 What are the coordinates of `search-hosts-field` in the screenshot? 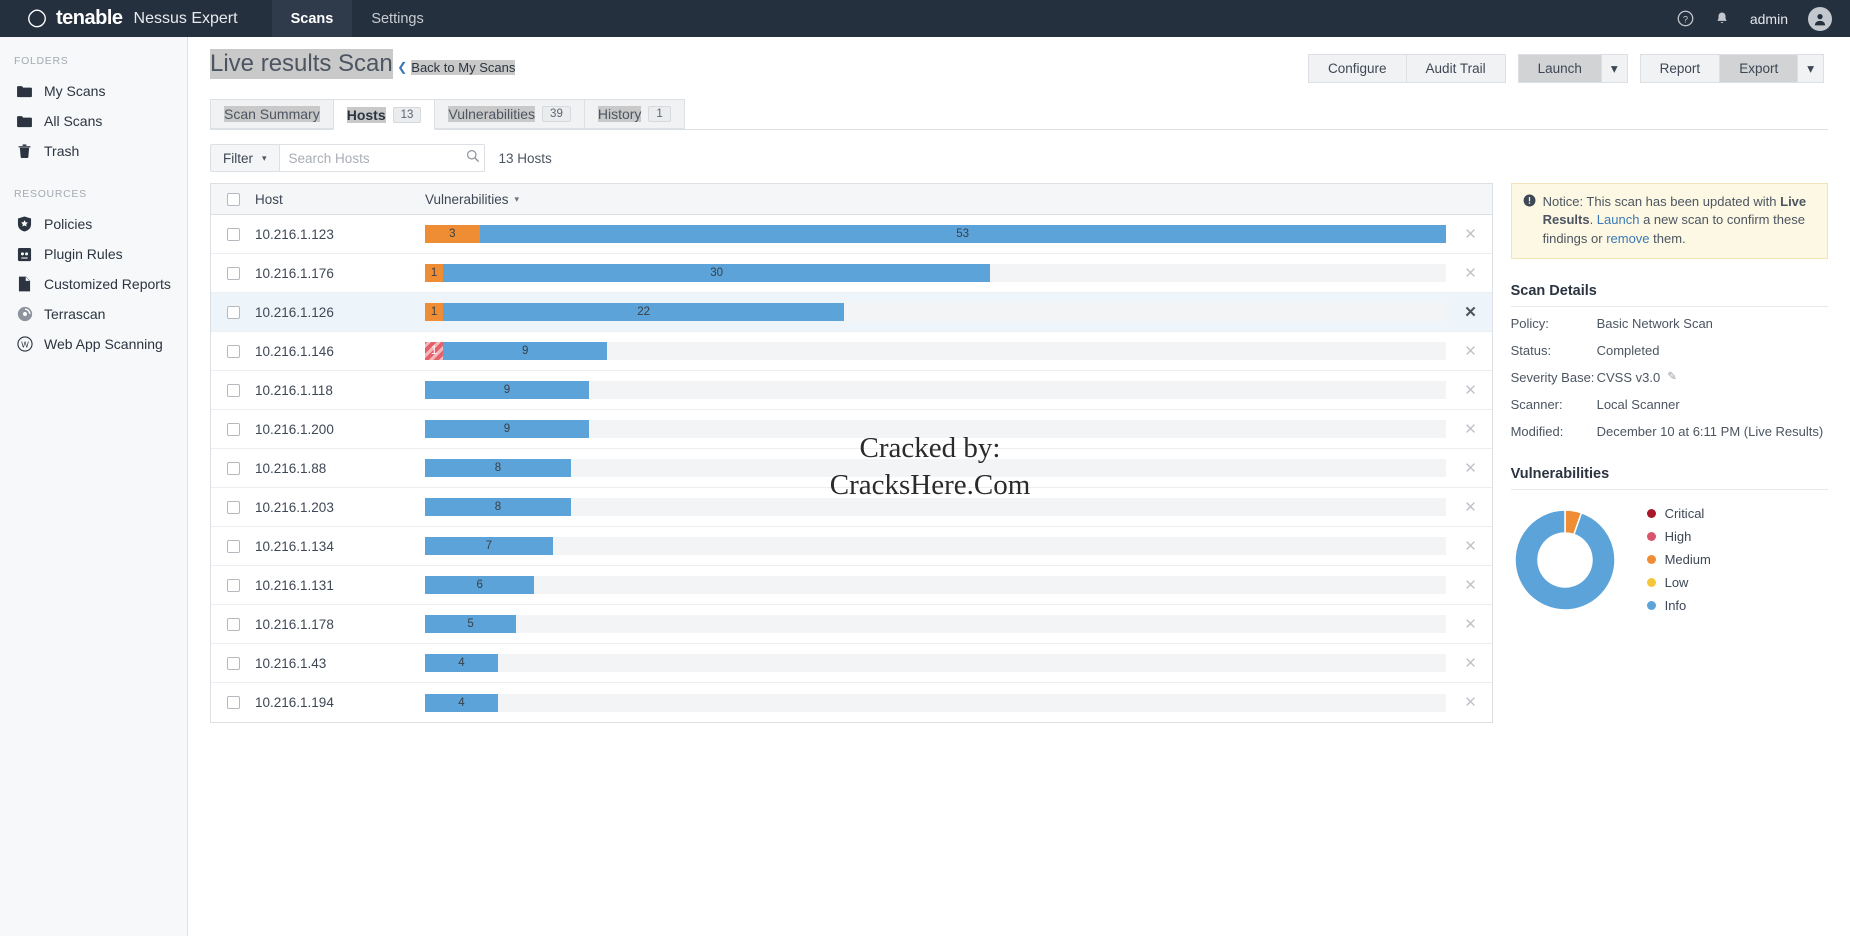 It's located at (382, 158).